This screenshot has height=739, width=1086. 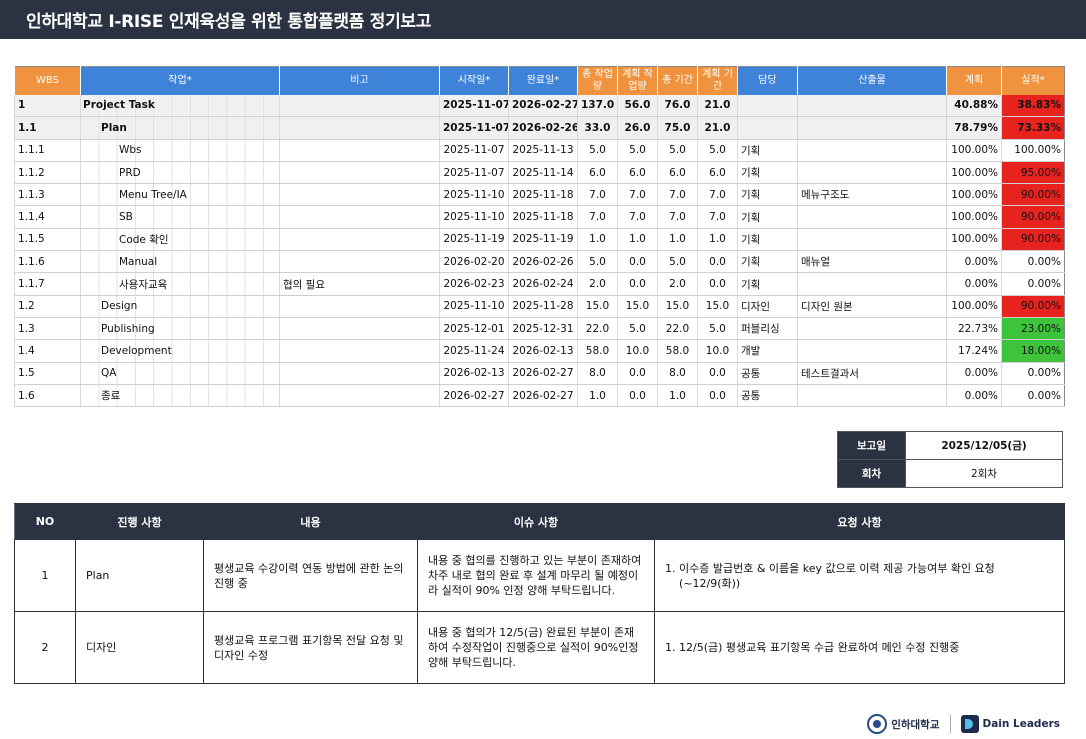 What do you see at coordinates (597, 106) in the screenshot?
I see `wbs-total-work: 137.0` at bounding box center [597, 106].